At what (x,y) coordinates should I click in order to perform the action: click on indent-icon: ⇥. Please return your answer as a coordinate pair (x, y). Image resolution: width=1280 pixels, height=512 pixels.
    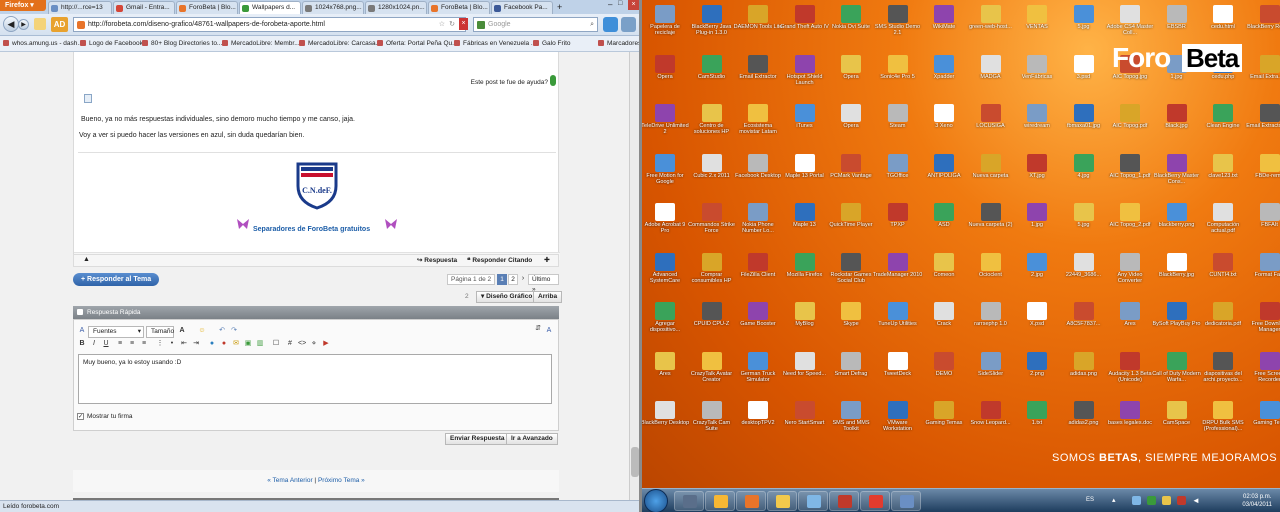
    Looking at the image, I should click on (196, 344).